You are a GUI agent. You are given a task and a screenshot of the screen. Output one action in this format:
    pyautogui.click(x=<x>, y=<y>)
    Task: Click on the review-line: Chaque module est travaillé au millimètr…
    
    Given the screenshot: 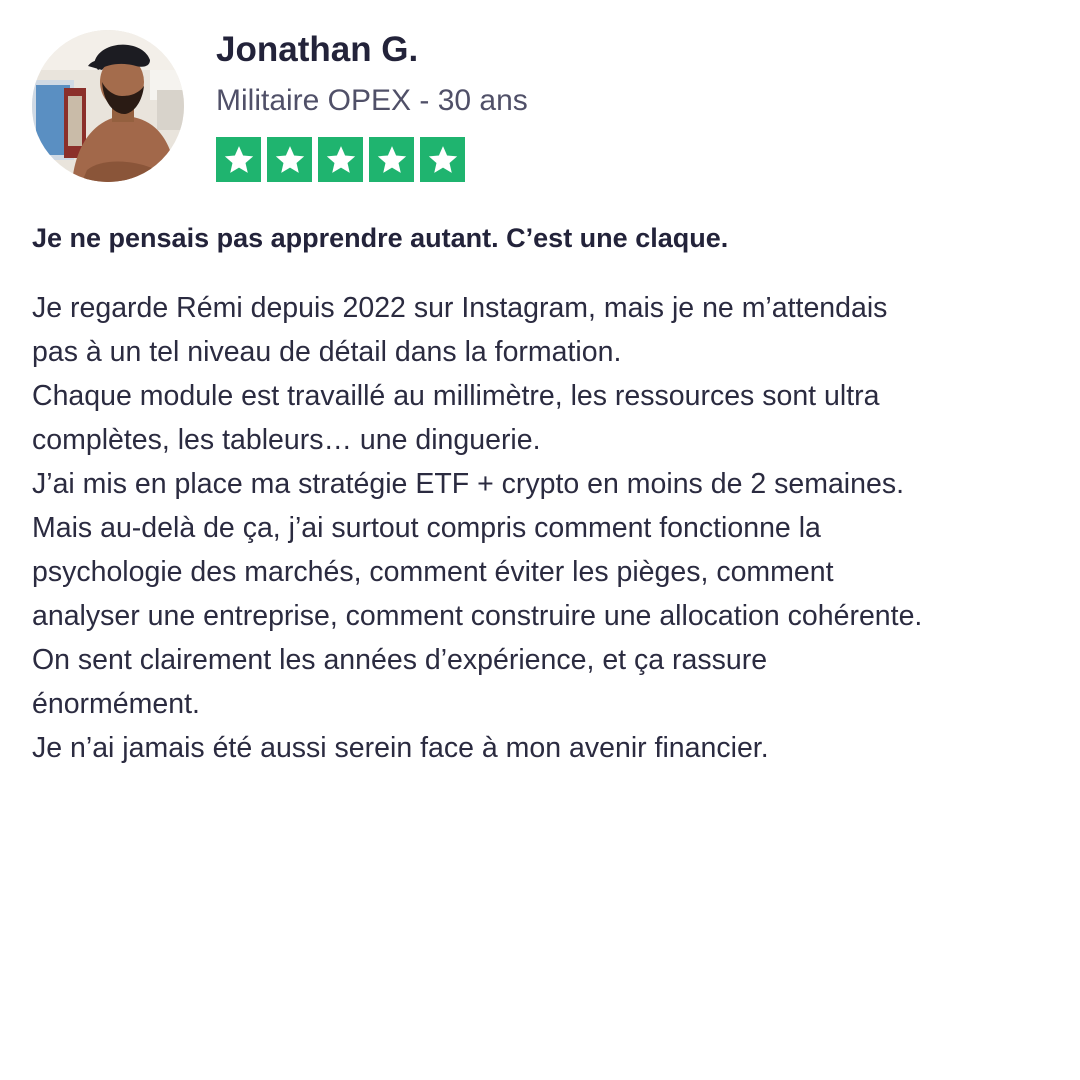 What is the action you would take?
    pyautogui.click(x=456, y=396)
    